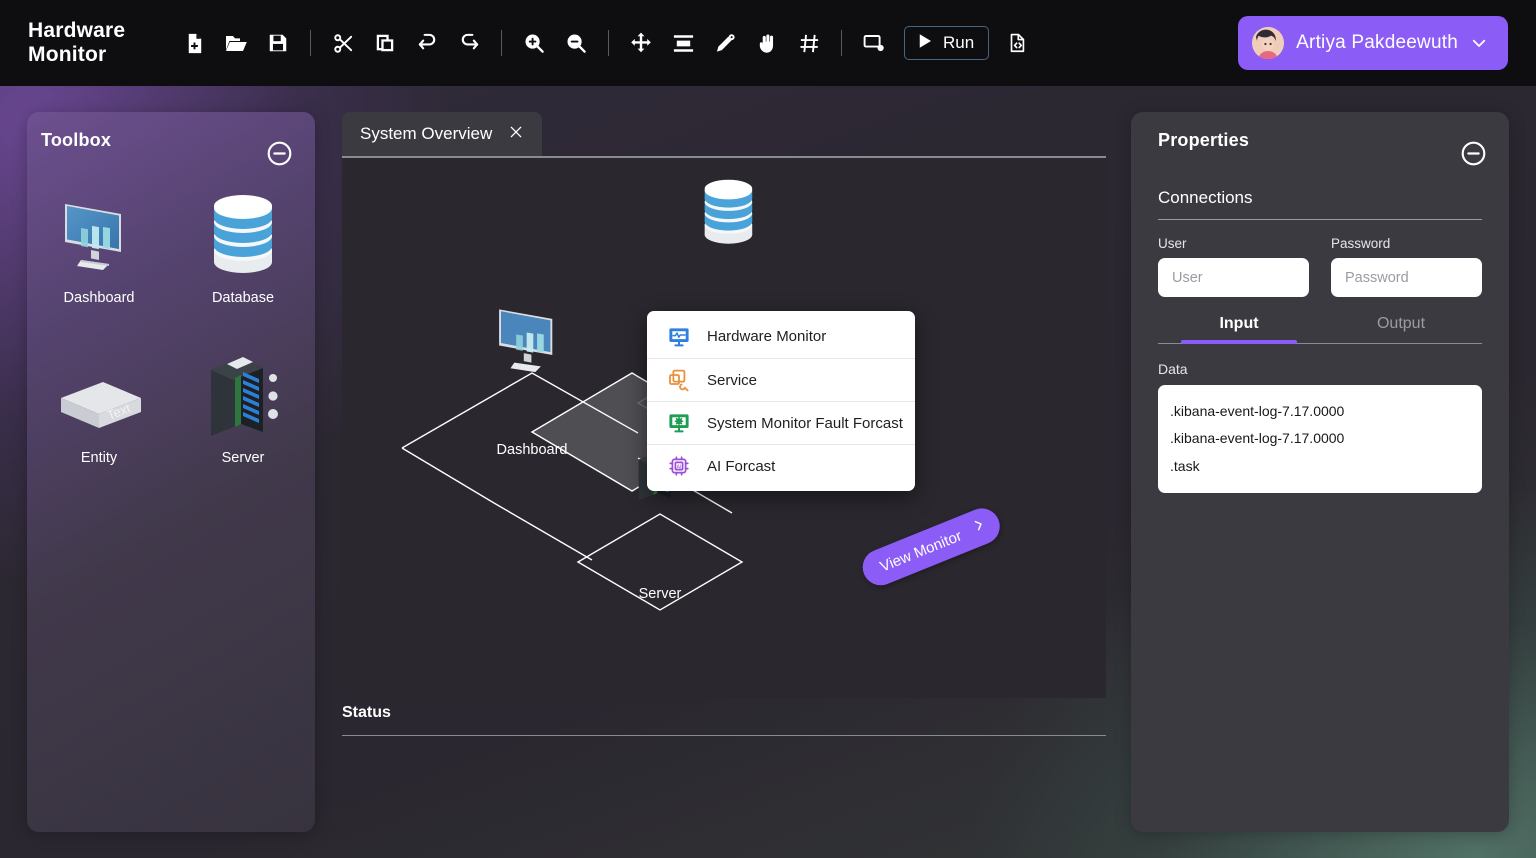 The image size is (1536, 858). What do you see at coordinates (1406, 277) in the screenshot?
I see `password-input` at bounding box center [1406, 277].